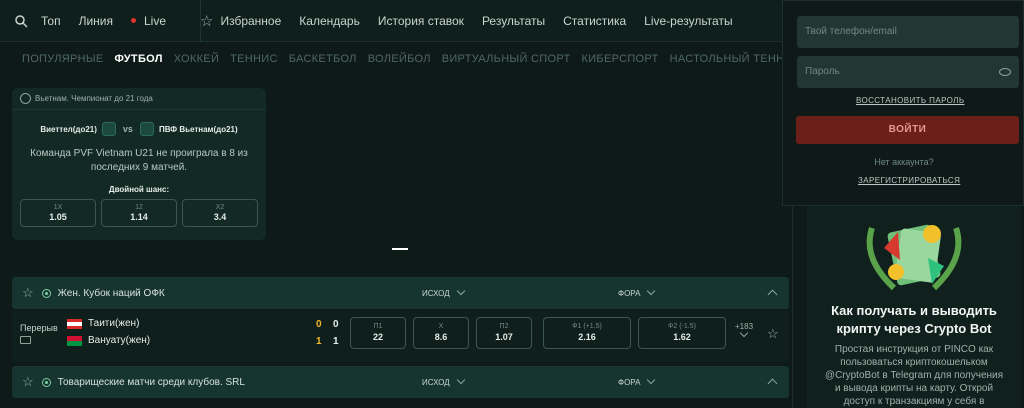 The width and height of the screenshot is (1024, 408). What do you see at coordinates (594, 21) in the screenshot?
I see `nav-statistics: Статистика` at bounding box center [594, 21].